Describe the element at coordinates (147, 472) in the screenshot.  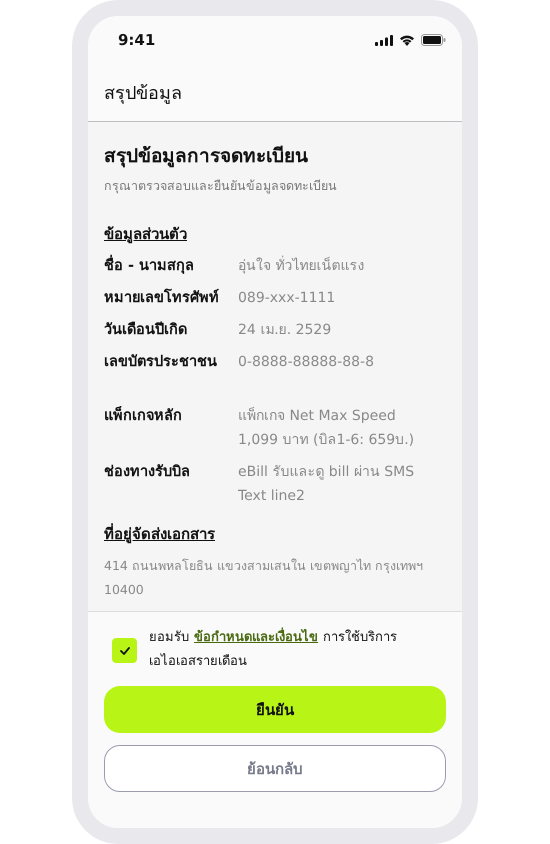
I see `field-label: ช่องทางรับบิล` at that location.